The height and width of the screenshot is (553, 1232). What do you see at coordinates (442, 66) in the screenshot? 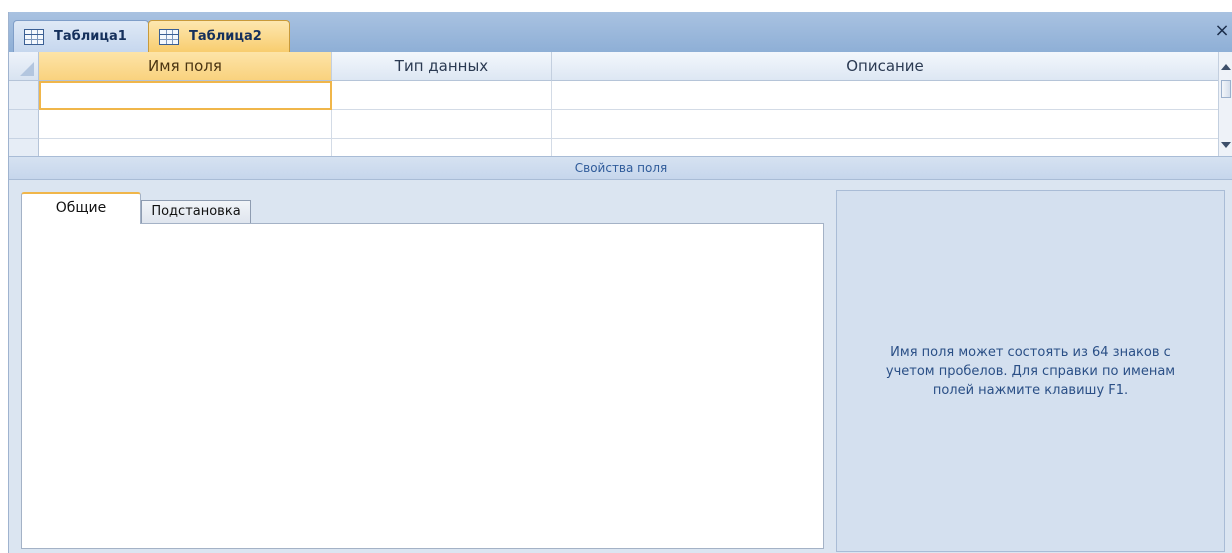
I see `column-header-data-type: Тип данных` at bounding box center [442, 66].